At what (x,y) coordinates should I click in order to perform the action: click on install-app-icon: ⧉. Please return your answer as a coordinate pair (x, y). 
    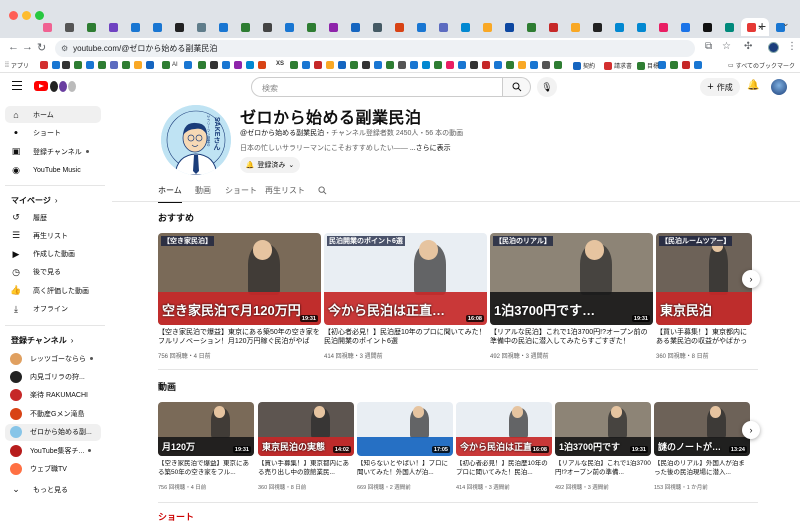
    Looking at the image, I should click on (708, 46).